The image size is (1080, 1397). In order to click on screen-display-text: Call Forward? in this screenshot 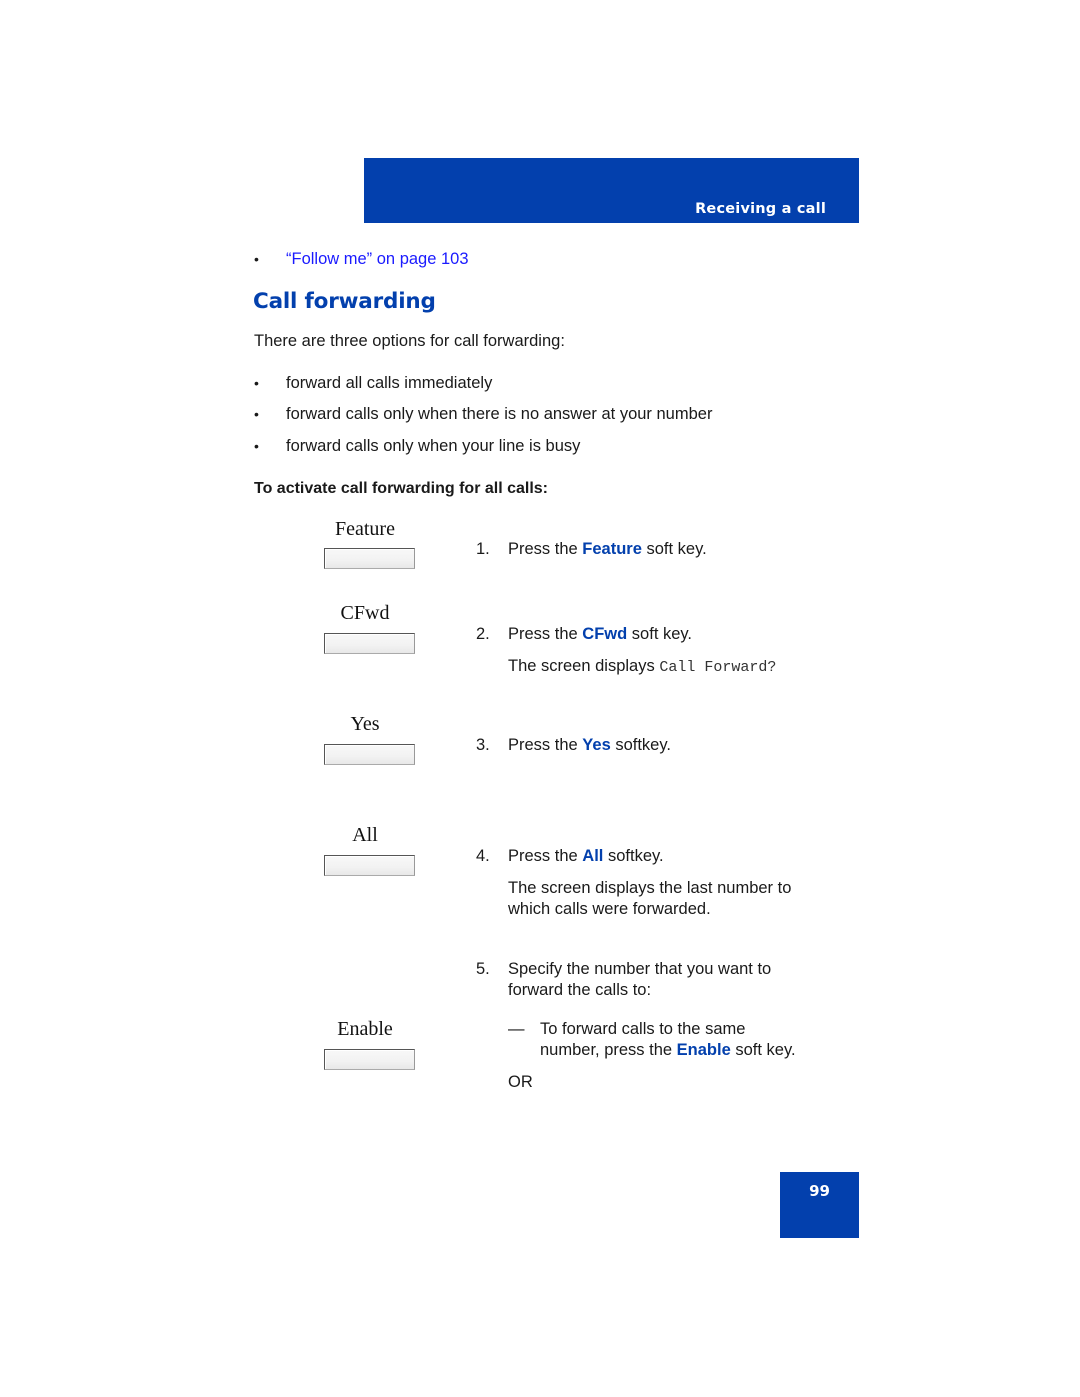, I will do `click(718, 667)`.